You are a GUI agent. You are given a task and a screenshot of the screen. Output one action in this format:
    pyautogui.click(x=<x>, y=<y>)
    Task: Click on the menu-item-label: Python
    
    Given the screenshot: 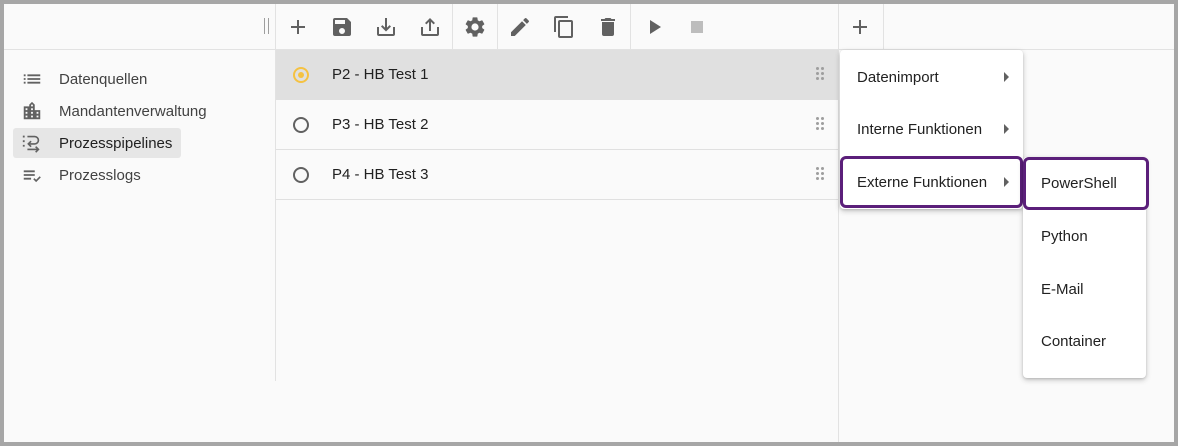 What is the action you would take?
    pyautogui.click(x=1064, y=236)
    